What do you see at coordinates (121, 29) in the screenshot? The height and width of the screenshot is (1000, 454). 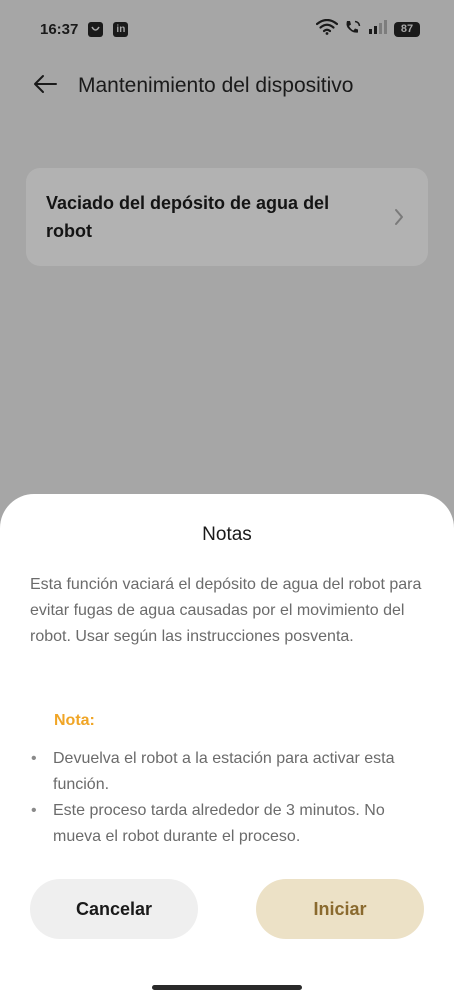 I see `linkedin-icon: in` at bounding box center [121, 29].